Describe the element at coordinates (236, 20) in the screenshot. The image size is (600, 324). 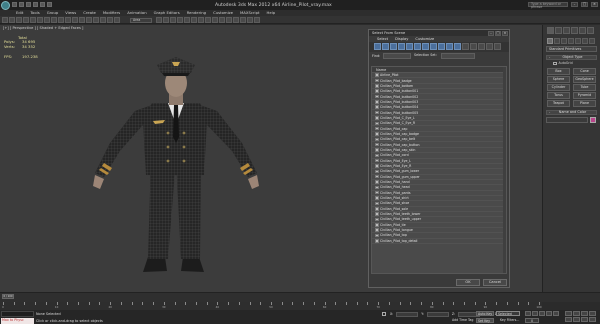
I see `material-editor-icon` at that location.